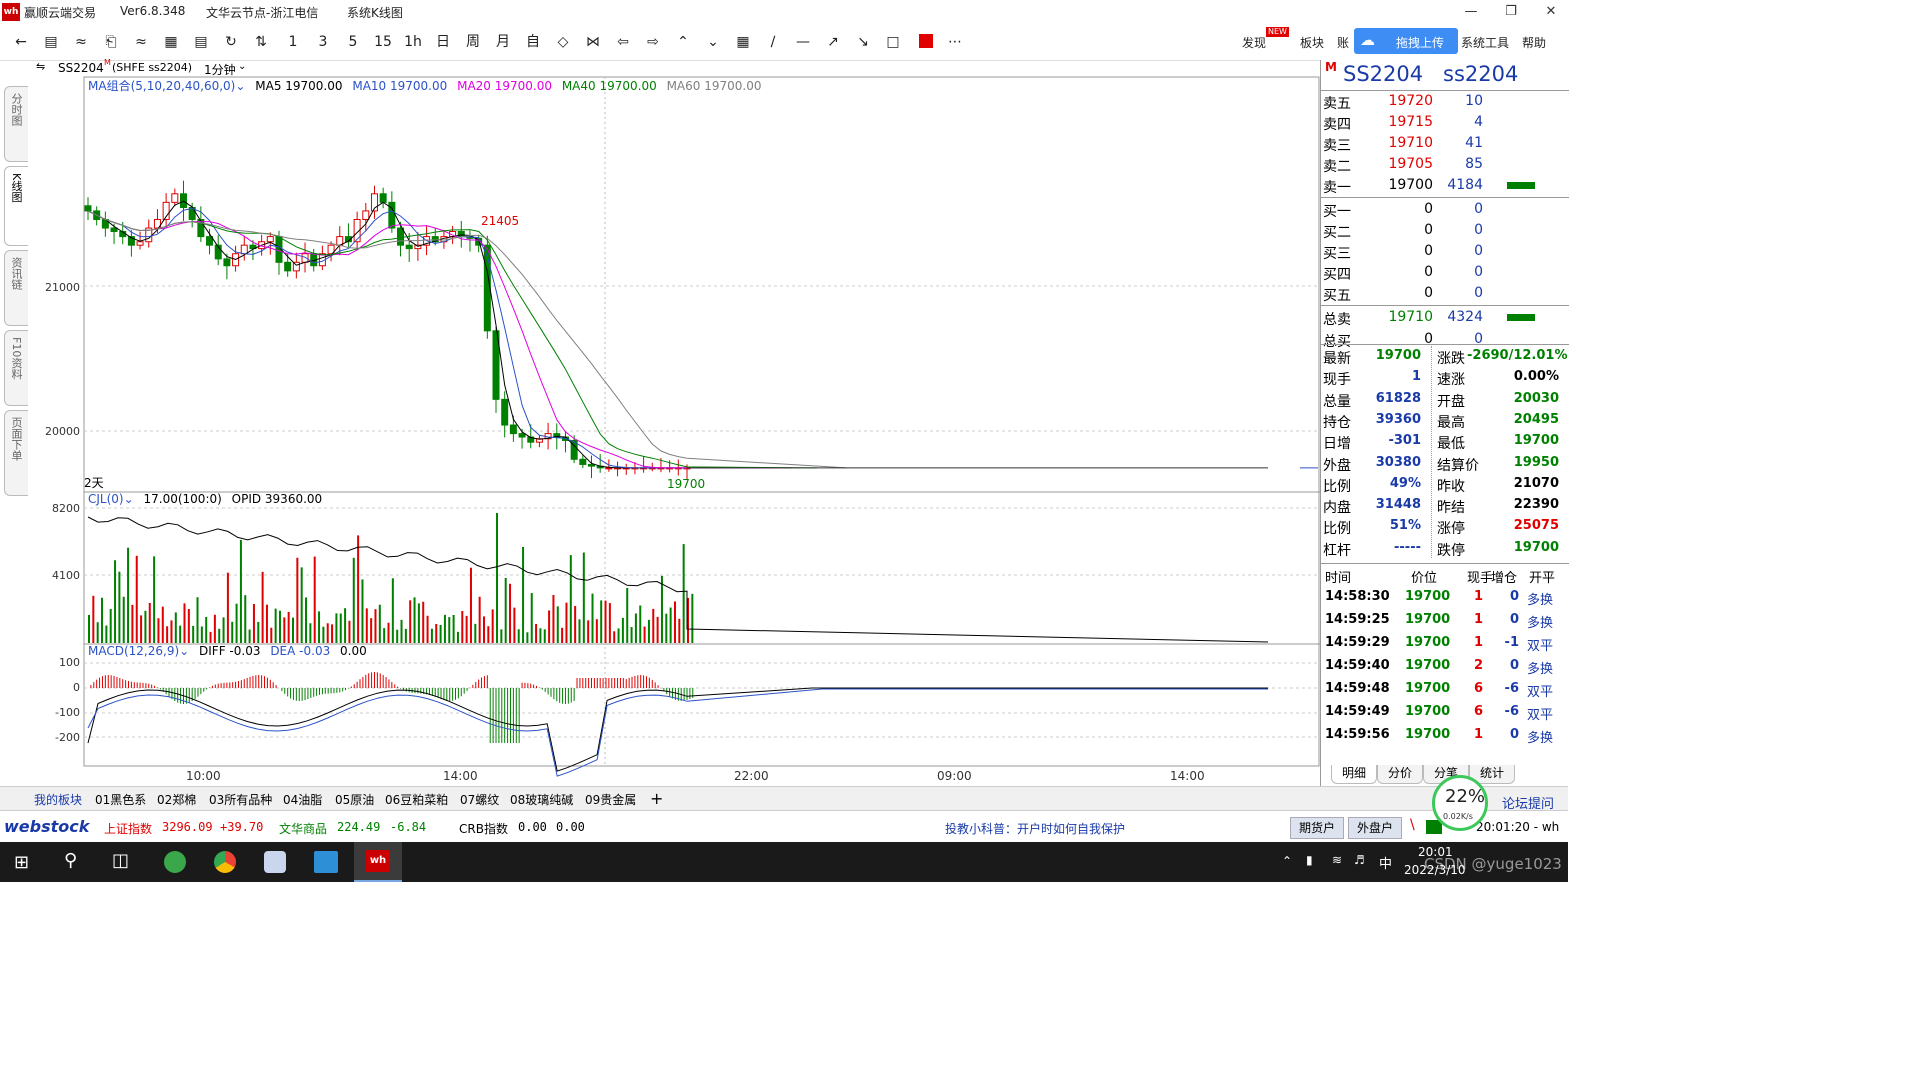 The width and height of the screenshot is (1920, 1080). What do you see at coordinates (473, 42) in the screenshot?
I see `period-week: 周` at bounding box center [473, 42].